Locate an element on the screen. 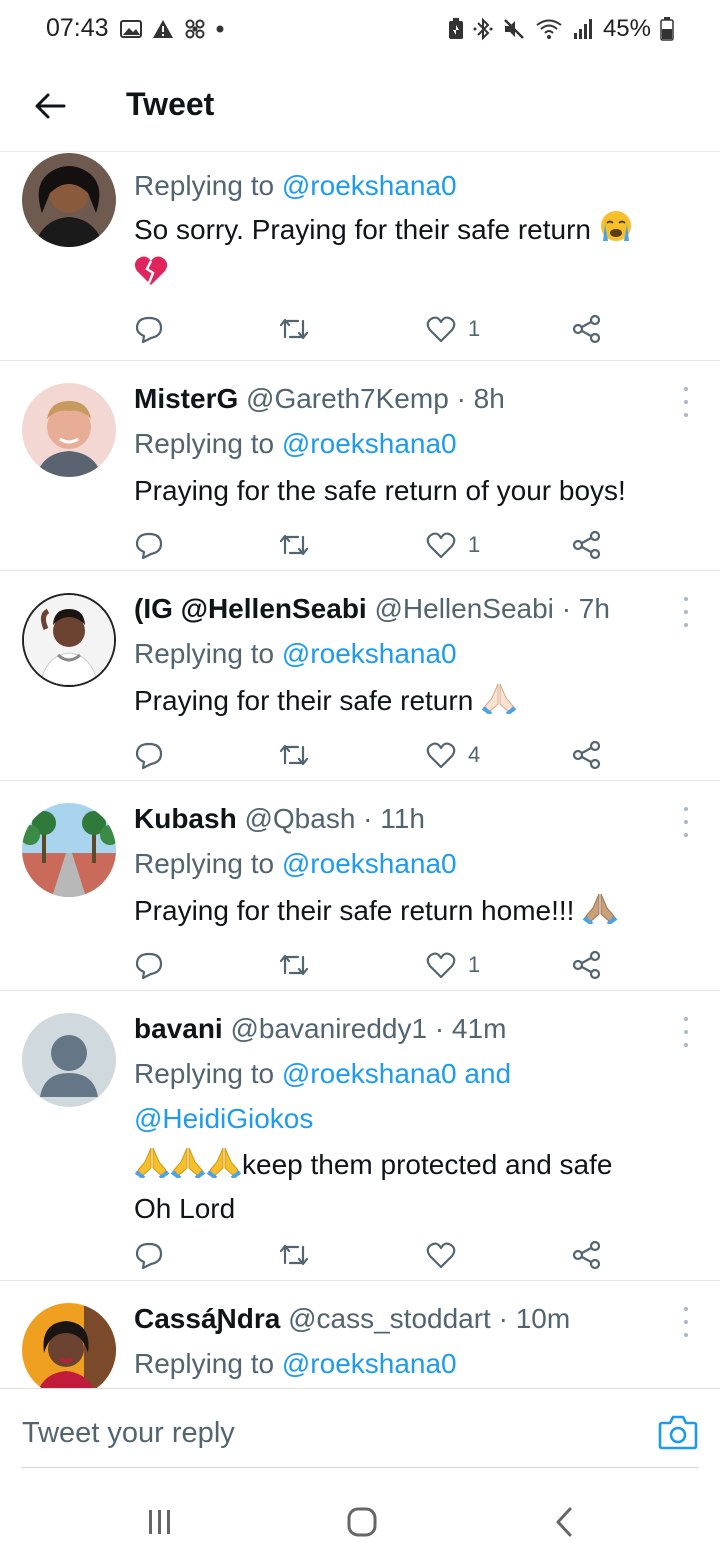 The height and width of the screenshot is (1560, 720). recent-apps-button is located at coordinates (160, 1522).